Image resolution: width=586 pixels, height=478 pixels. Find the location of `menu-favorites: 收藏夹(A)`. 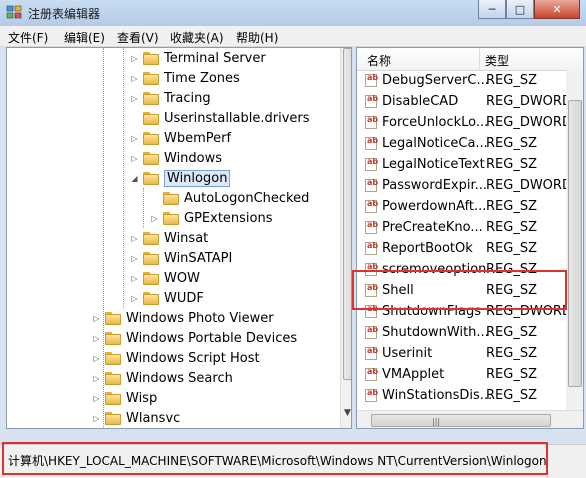

menu-favorites: 收藏夹(A) is located at coordinates (197, 37).